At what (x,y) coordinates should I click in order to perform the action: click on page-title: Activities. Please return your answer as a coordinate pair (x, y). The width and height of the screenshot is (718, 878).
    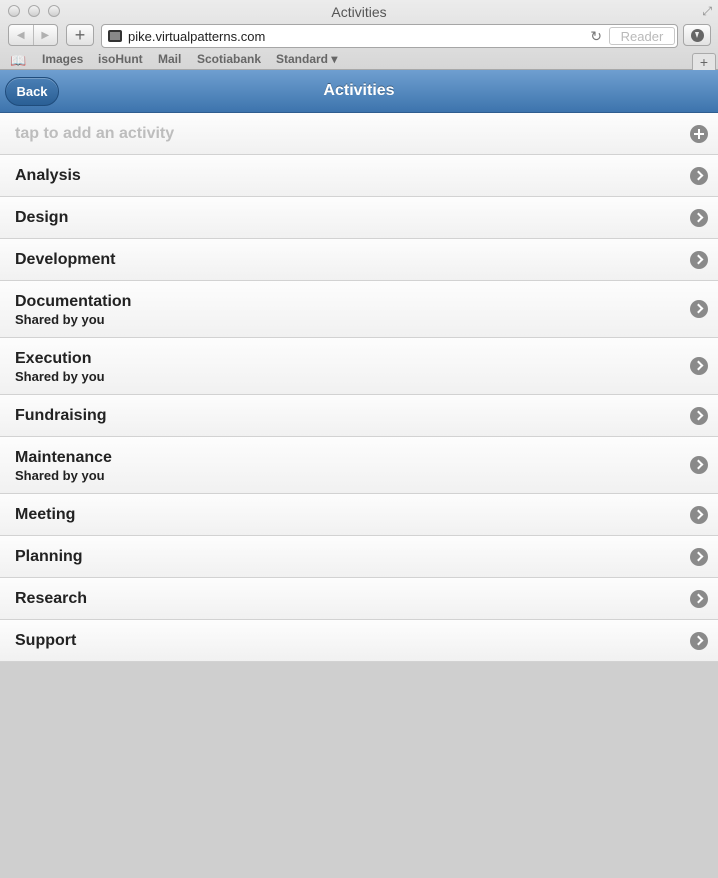
    Looking at the image, I should click on (359, 90).